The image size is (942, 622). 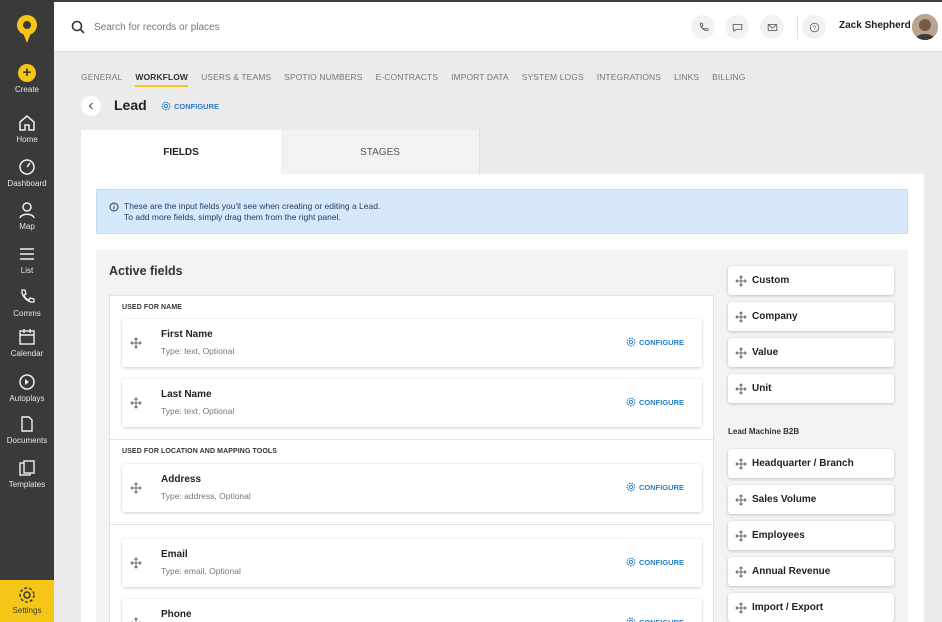 I want to click on help-button: ?, so click(x=814, y=27).